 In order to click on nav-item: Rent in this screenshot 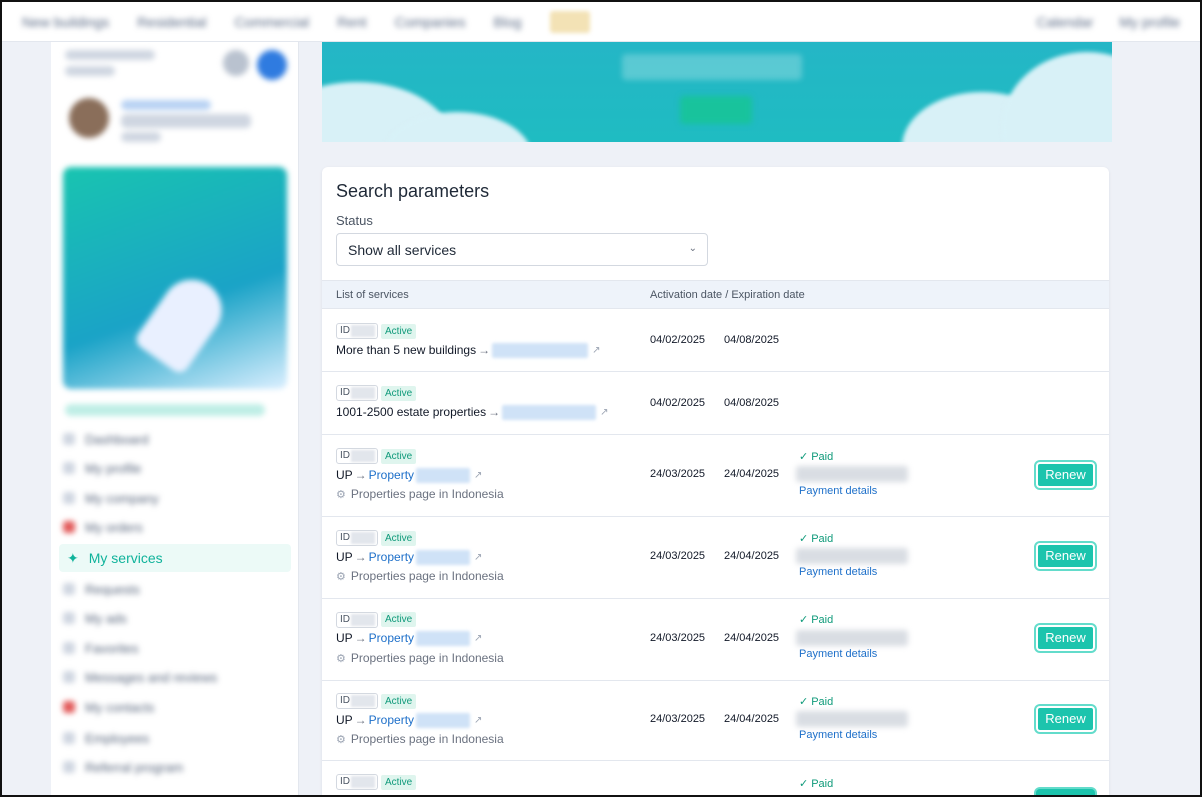, I will do `click(352, 22)`.